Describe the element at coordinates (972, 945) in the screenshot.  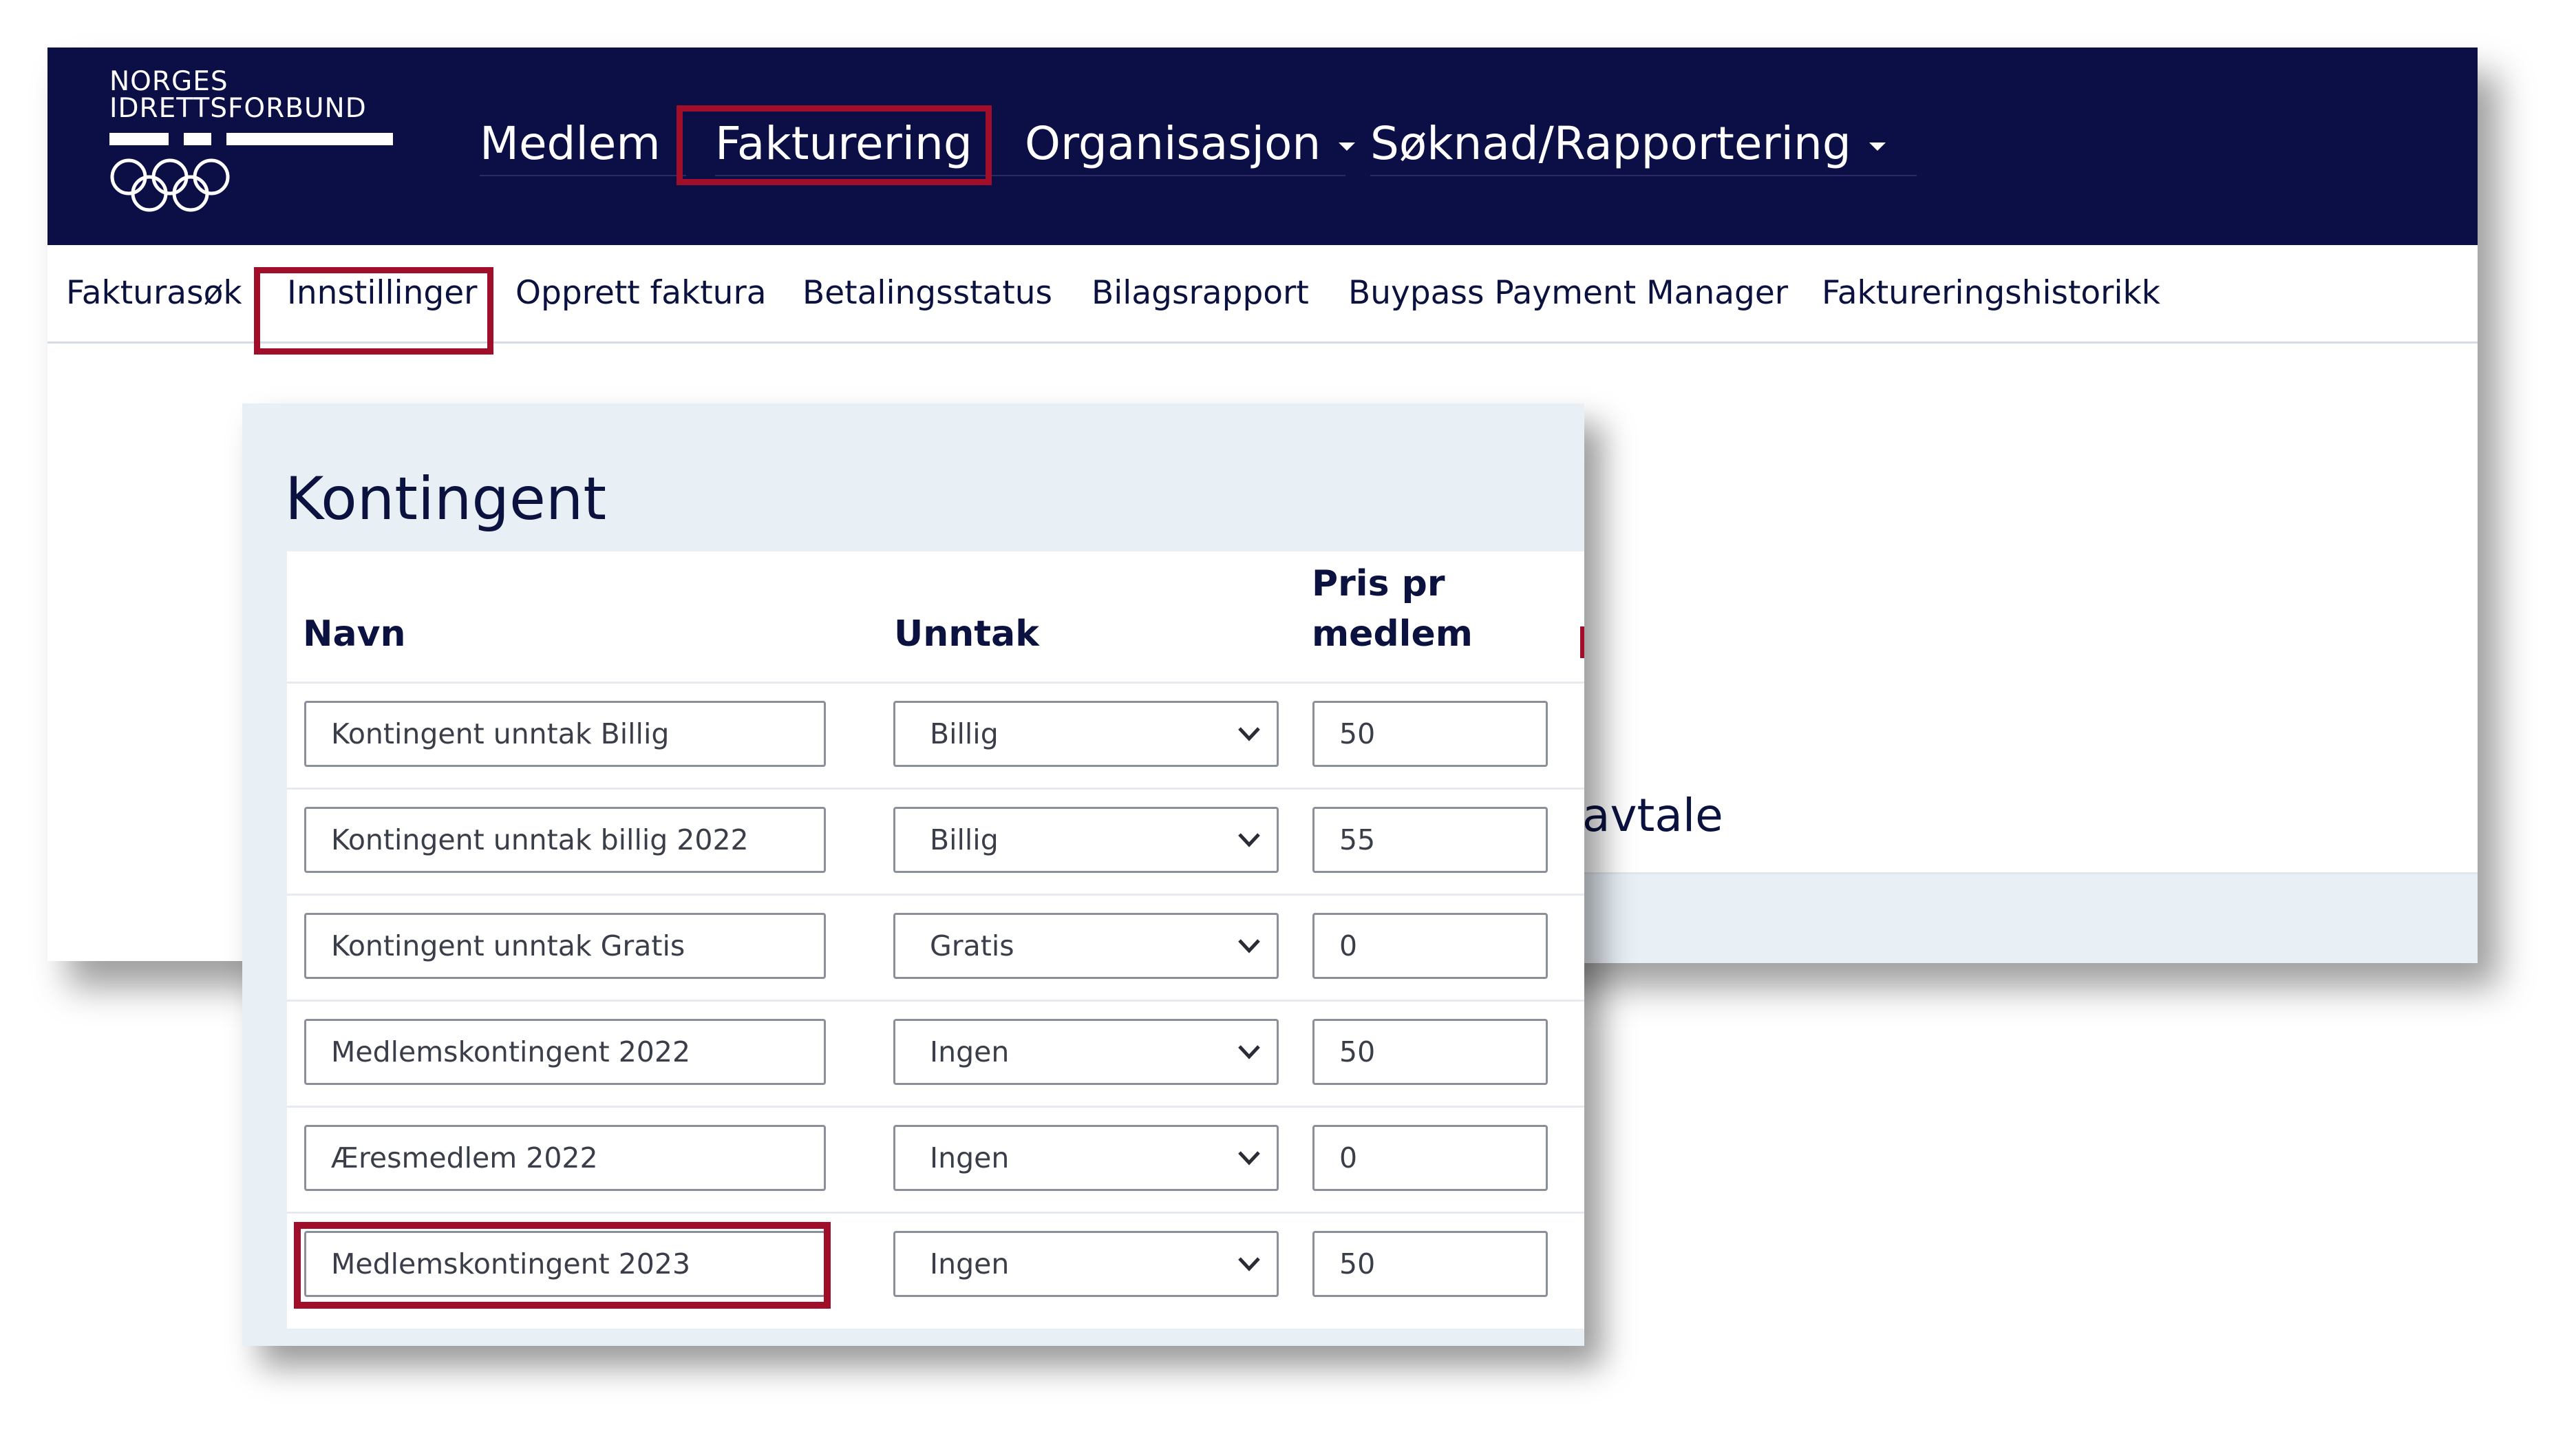
I see `unntak-select-value: Gratis` at that location.